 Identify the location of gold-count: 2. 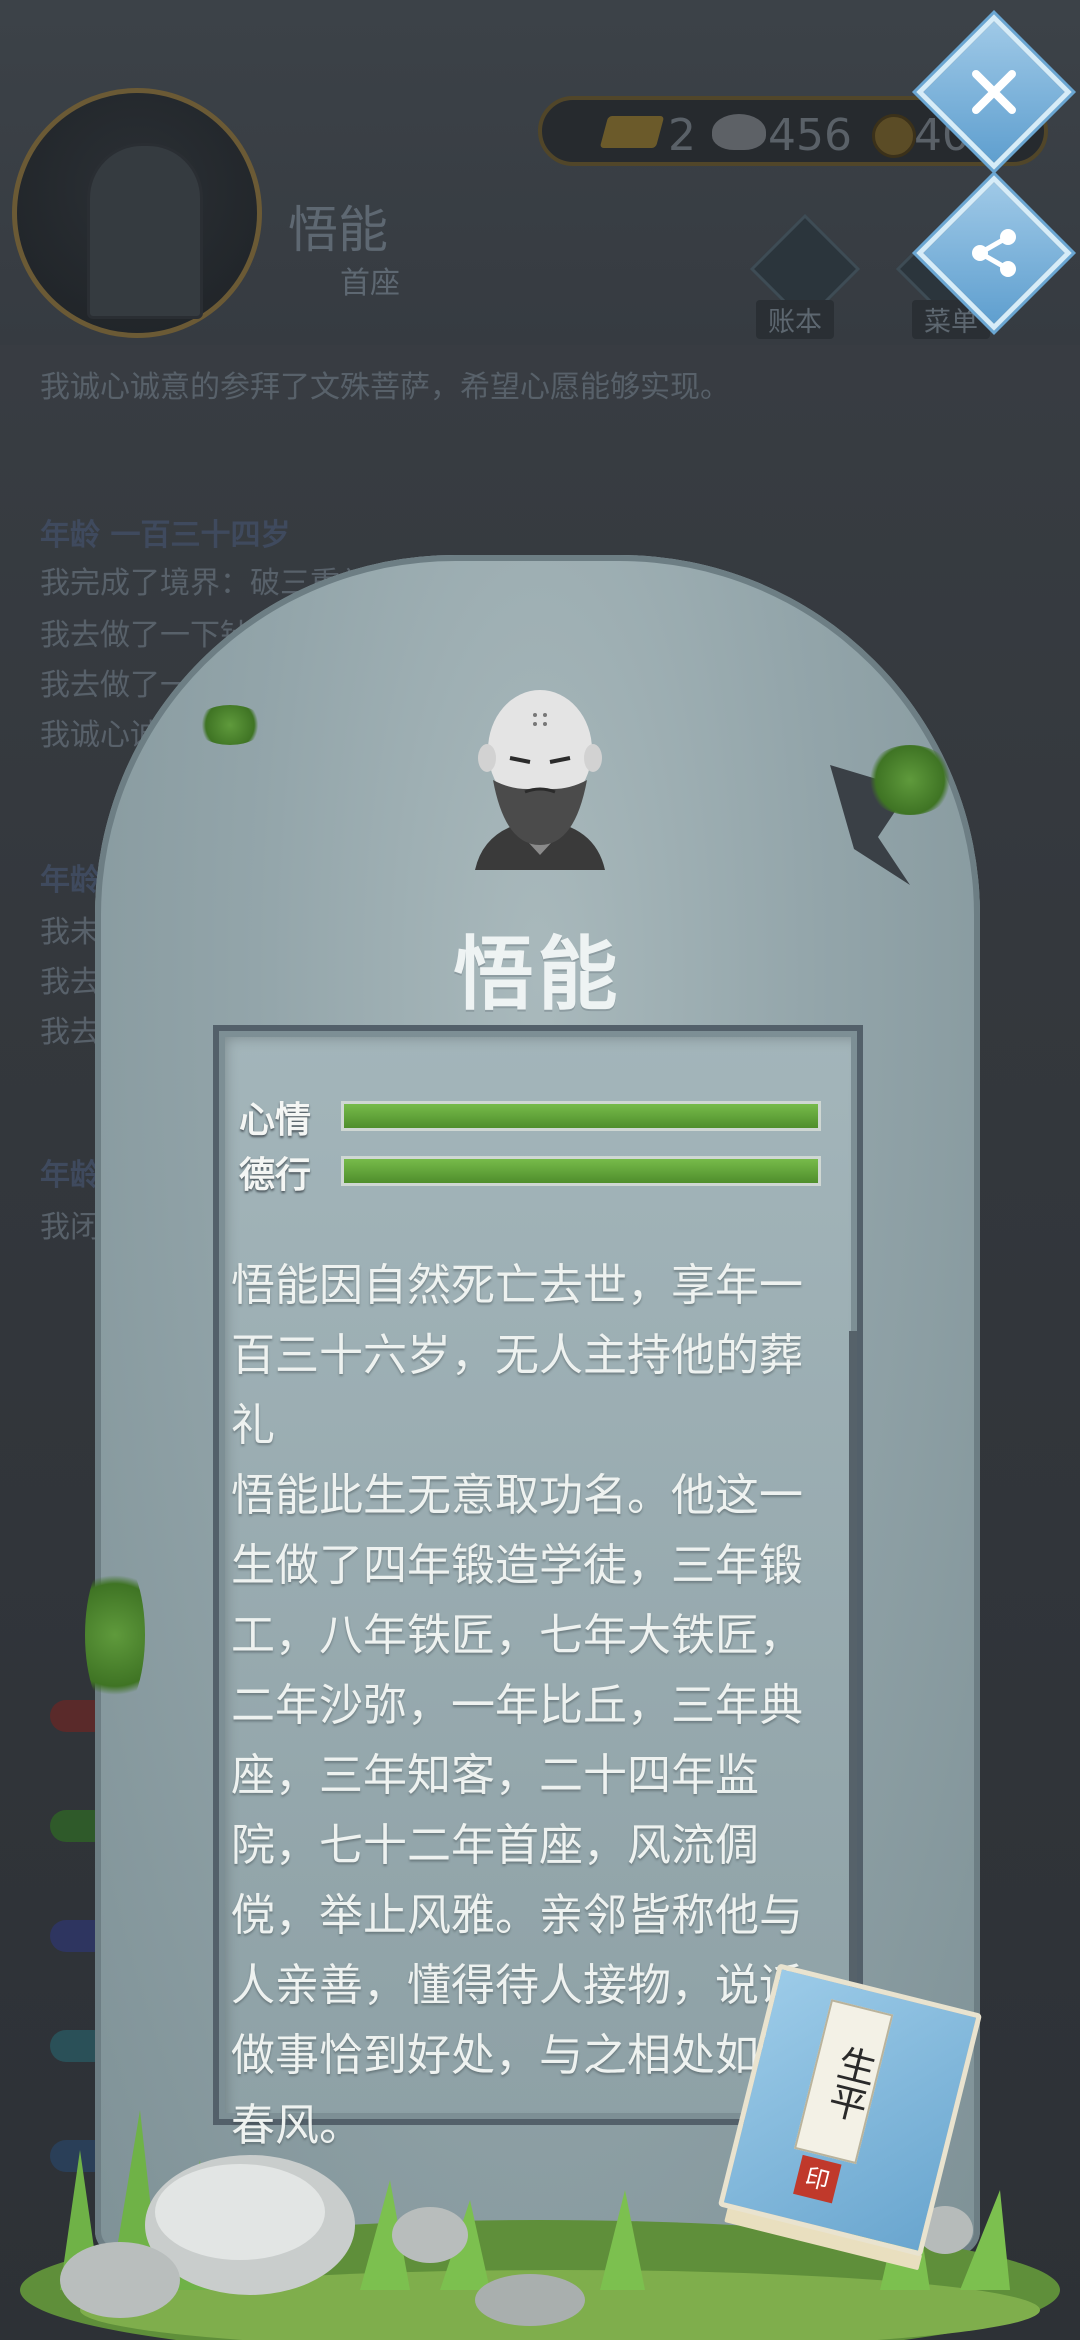
(682, 135).